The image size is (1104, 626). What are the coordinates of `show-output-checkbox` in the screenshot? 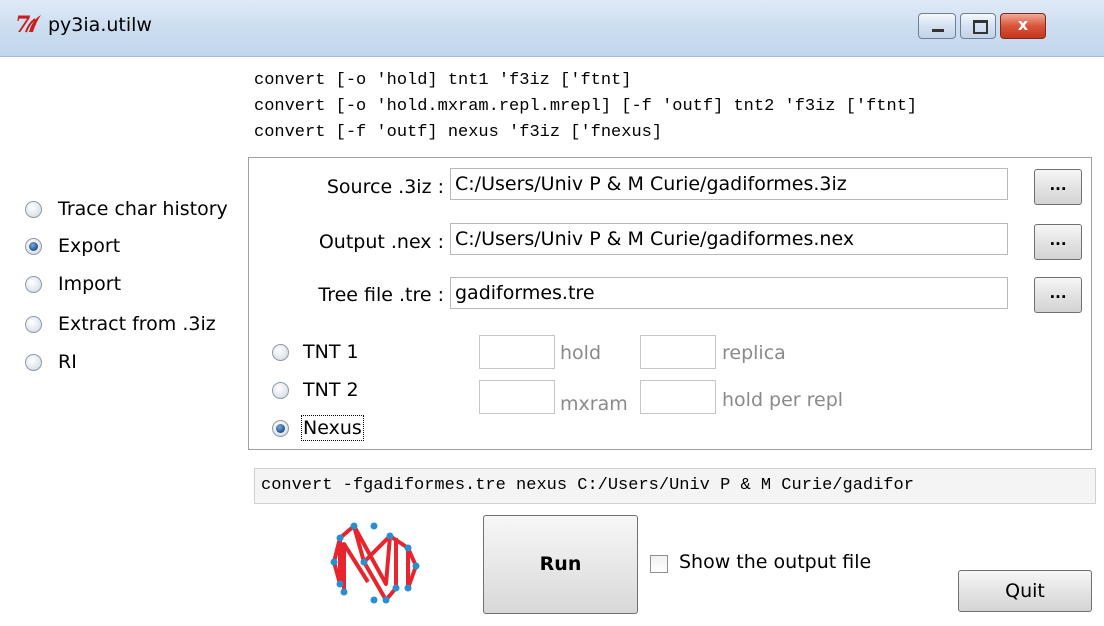 It's located at (659, 564).